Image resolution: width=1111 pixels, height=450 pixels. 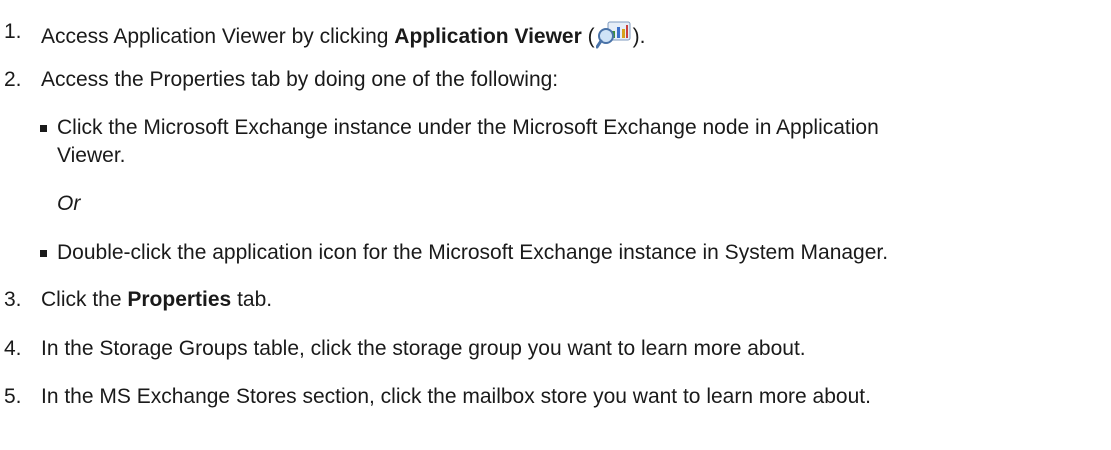 I want to click on step-text: Click the Properties tab., so click(x=156, y=300).